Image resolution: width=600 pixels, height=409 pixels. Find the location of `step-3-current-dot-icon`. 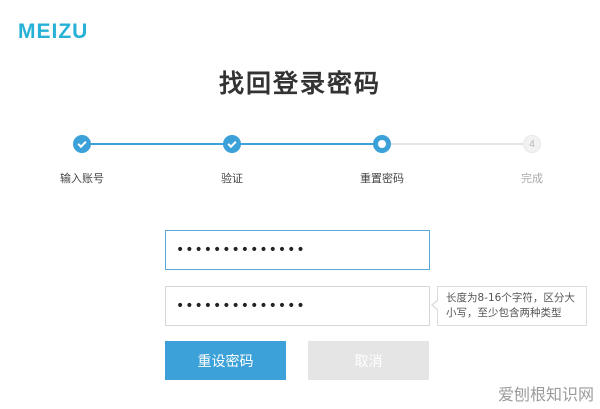

step-3-current-dot-icon is located at coordinates (382, 144).